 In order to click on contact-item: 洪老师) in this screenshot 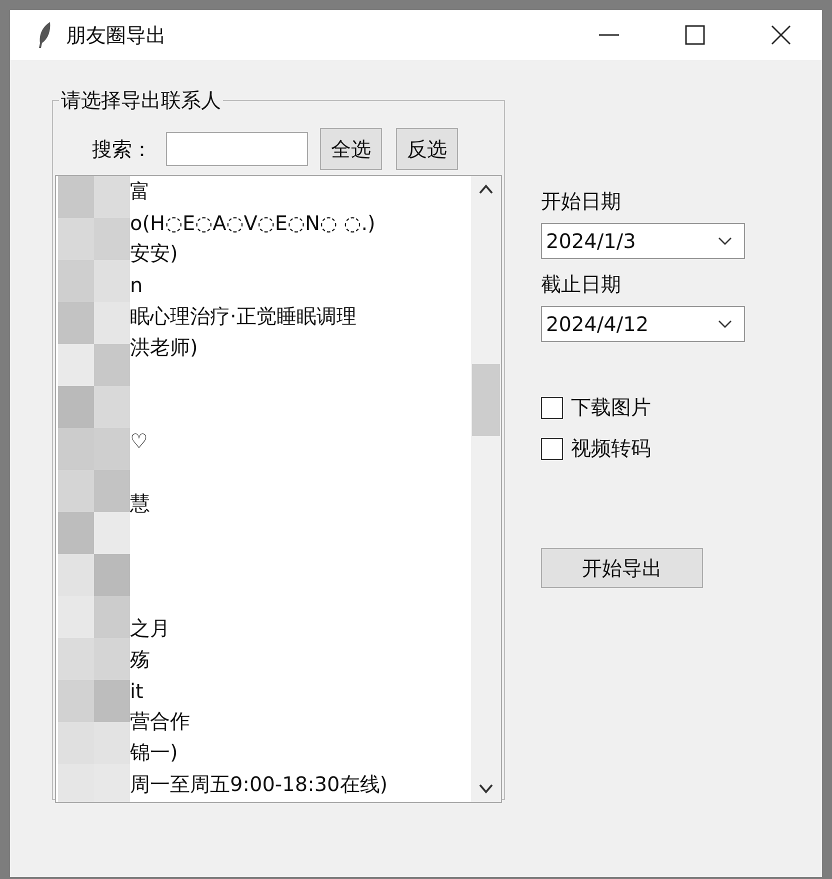, I will do `click(164, 348)`.